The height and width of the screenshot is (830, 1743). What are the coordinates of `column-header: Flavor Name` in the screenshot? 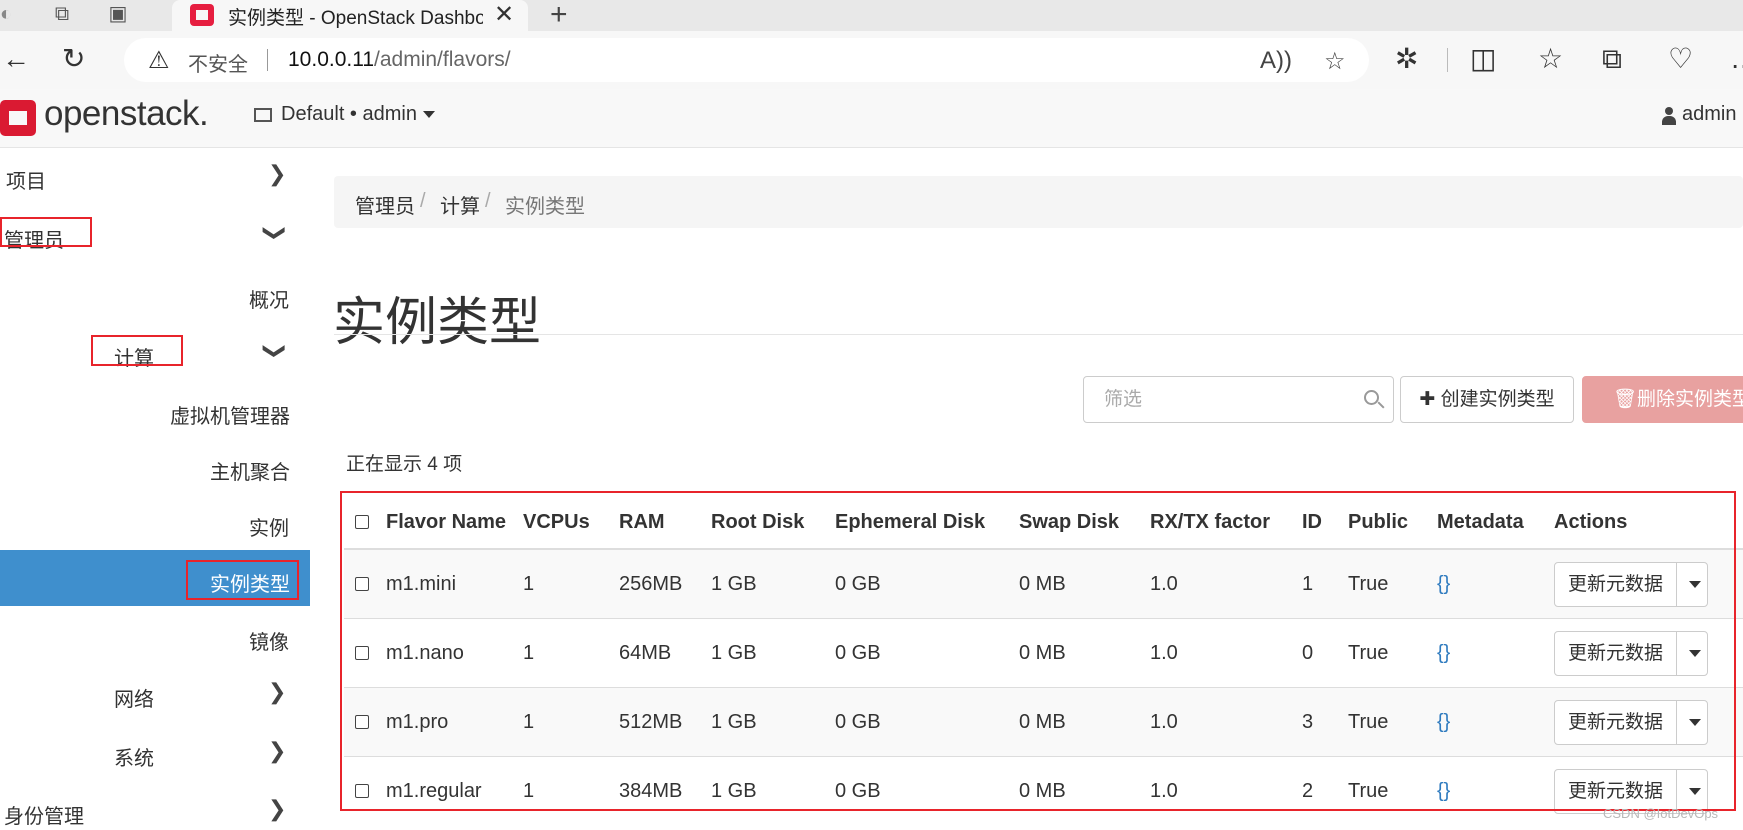 It's located at (454, 523).